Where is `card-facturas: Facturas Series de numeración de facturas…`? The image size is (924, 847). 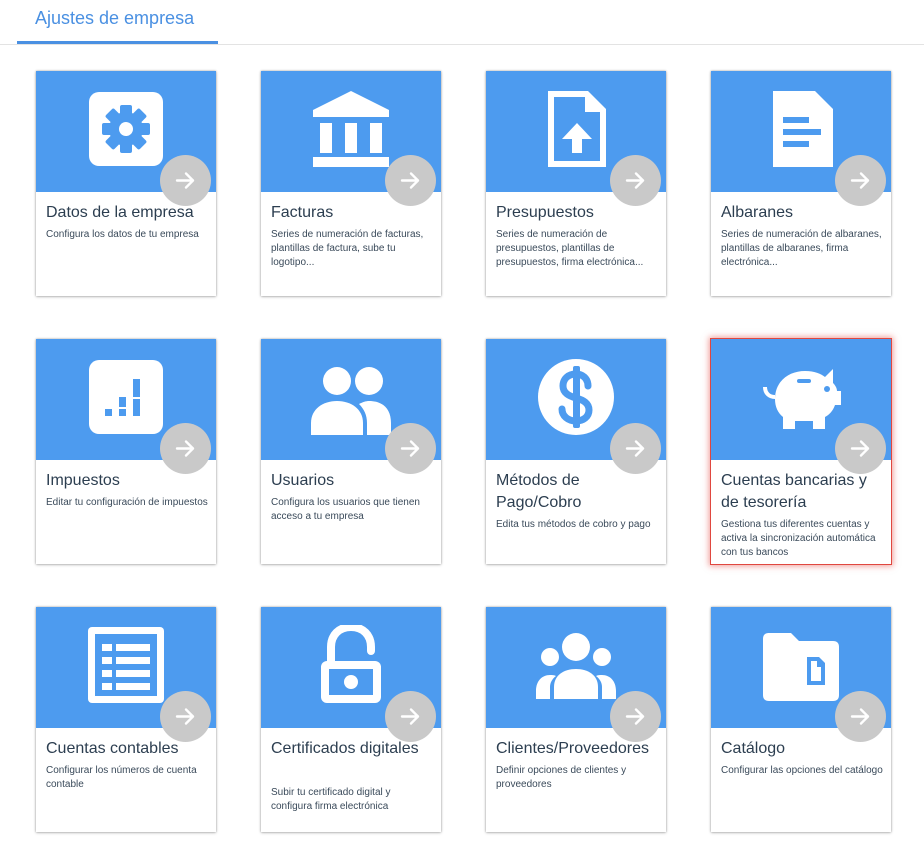
card-facturas: Facturas Series de numeración de facturas… is located at coordinates (351, 183).